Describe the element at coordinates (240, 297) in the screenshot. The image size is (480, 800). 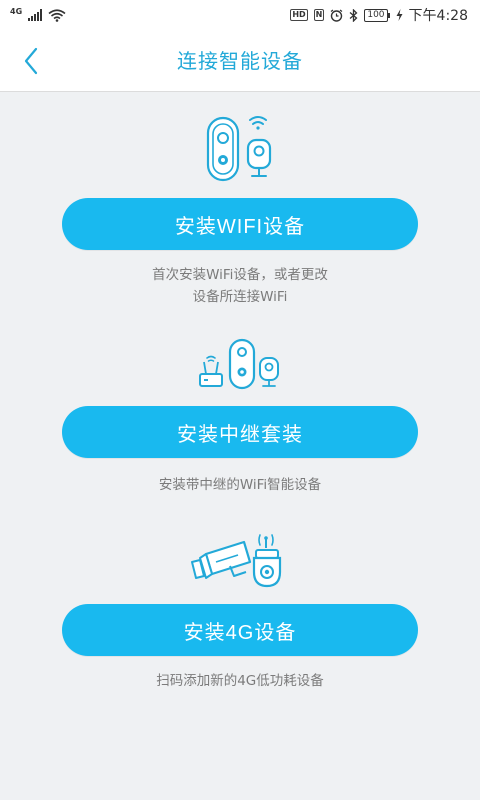
I see `description-line: 设备所连接WiFi` at that location.